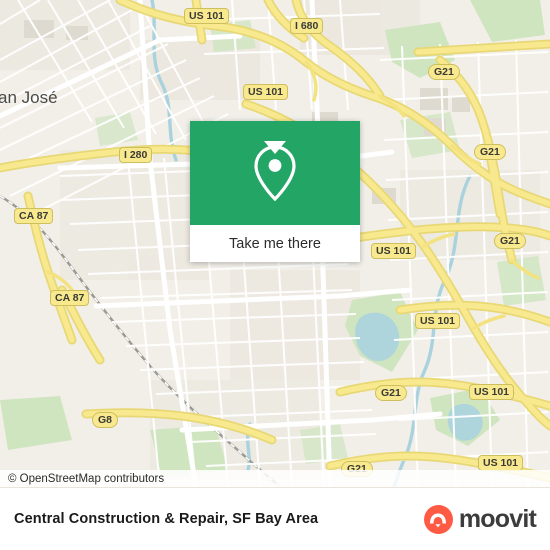  What do you see at coordinates (501, 463) in the screenshot?
I see `road-shield-us101-s2: US 101` at bounding box center [501, 463].